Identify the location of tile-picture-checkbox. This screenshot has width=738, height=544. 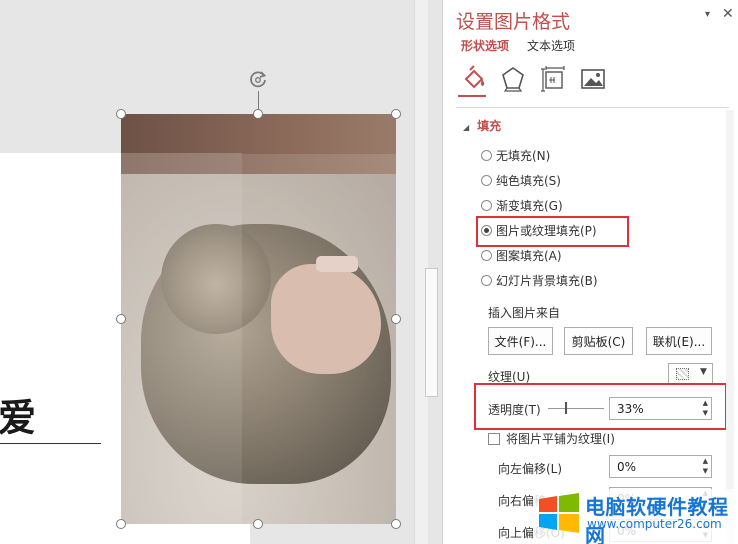
(494, 438).